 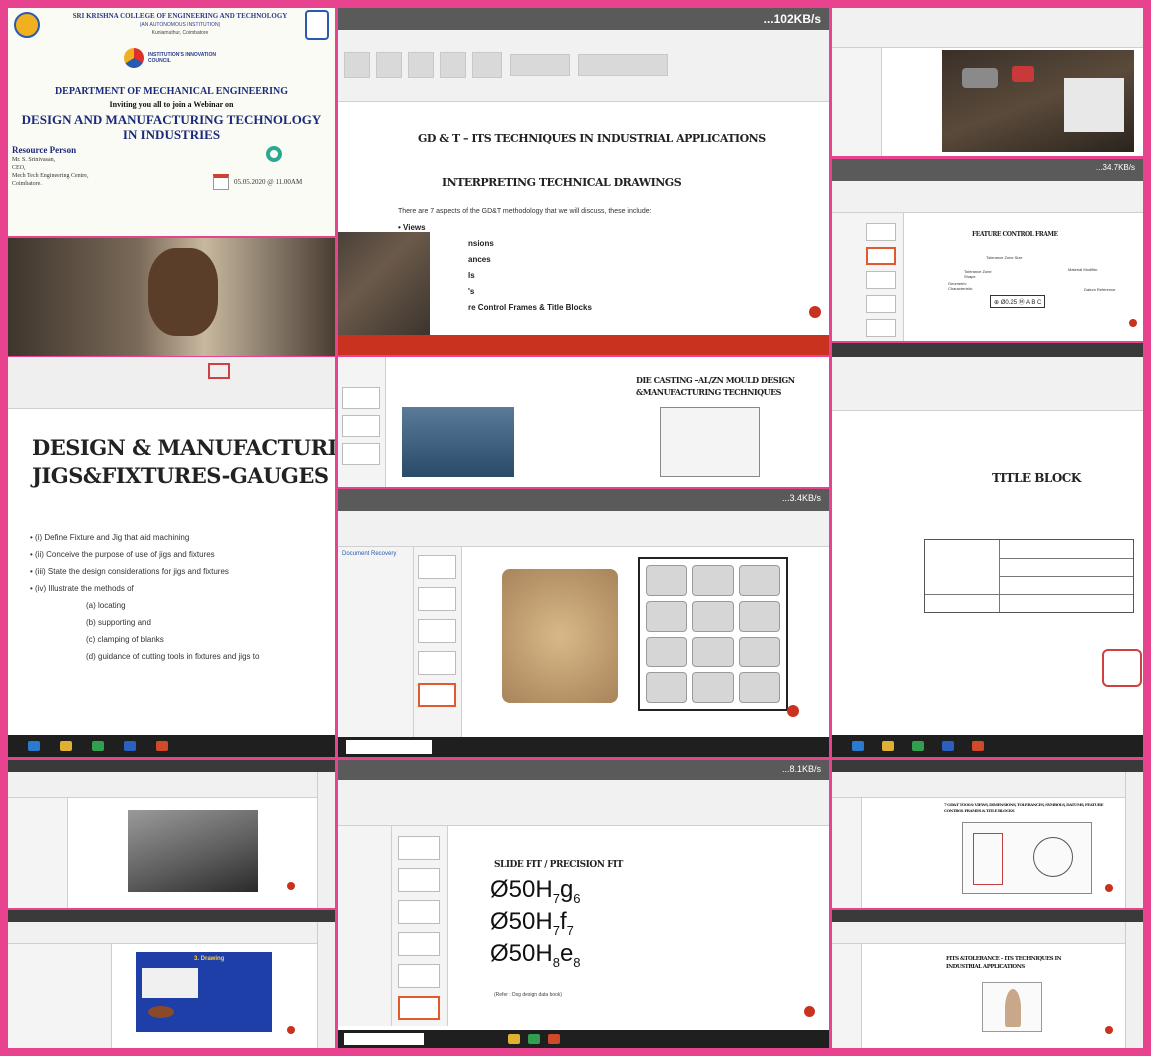 What do you see at coordinates (1027, 858) in the screenshot?
I see `gdt-tools-drawing` at bounding box center [1027, 858].